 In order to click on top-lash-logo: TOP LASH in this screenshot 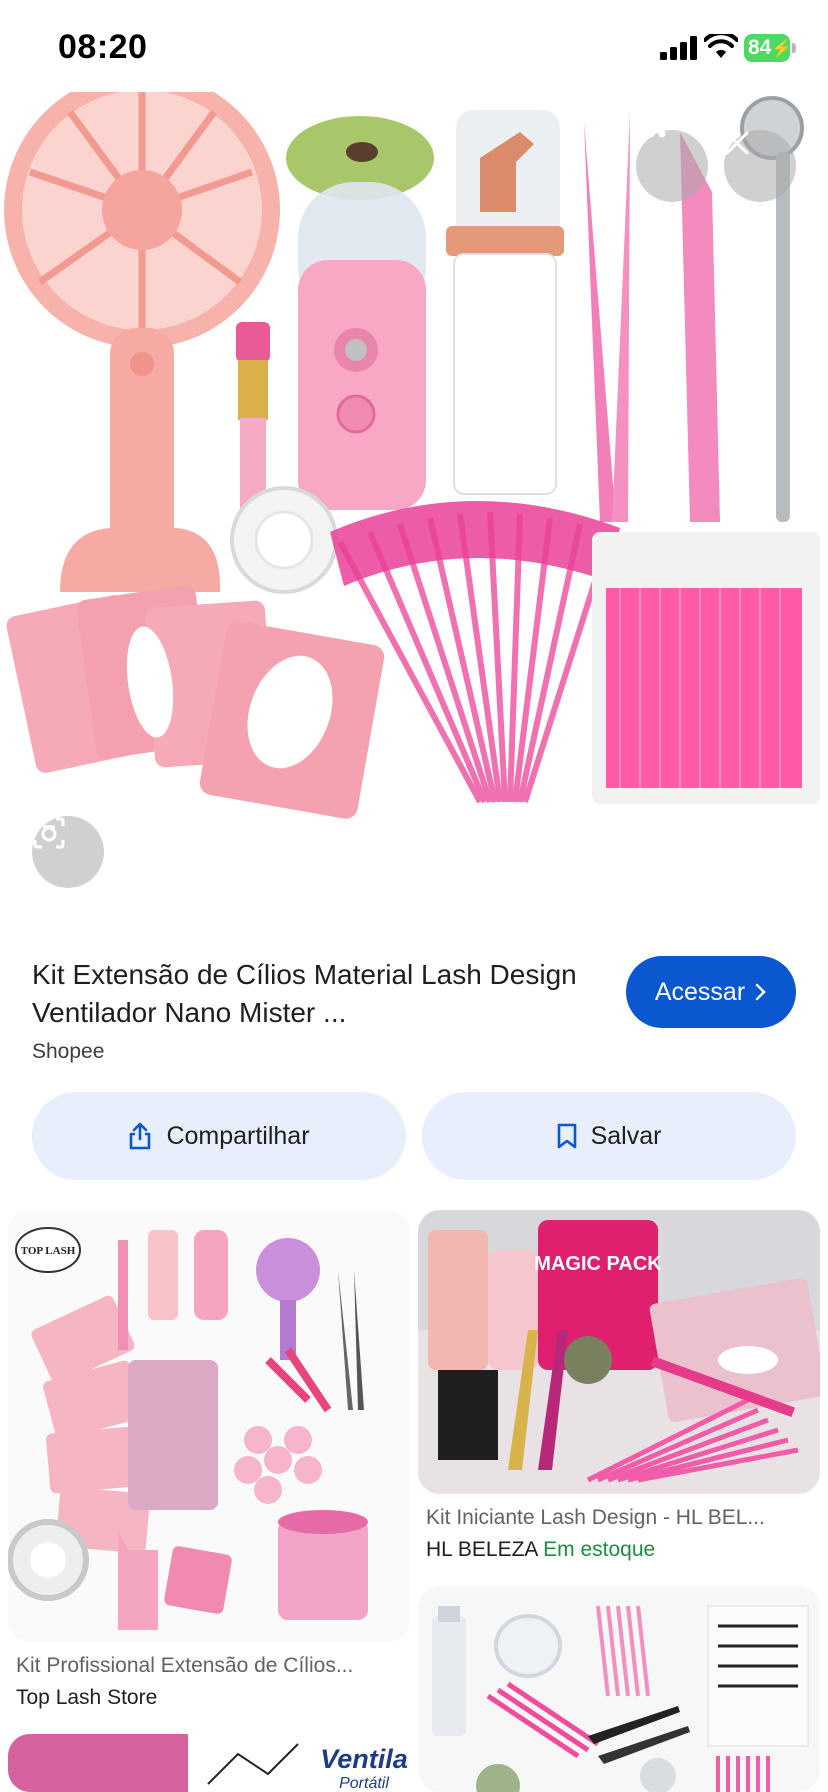, I will do `click(48, 1251)`.